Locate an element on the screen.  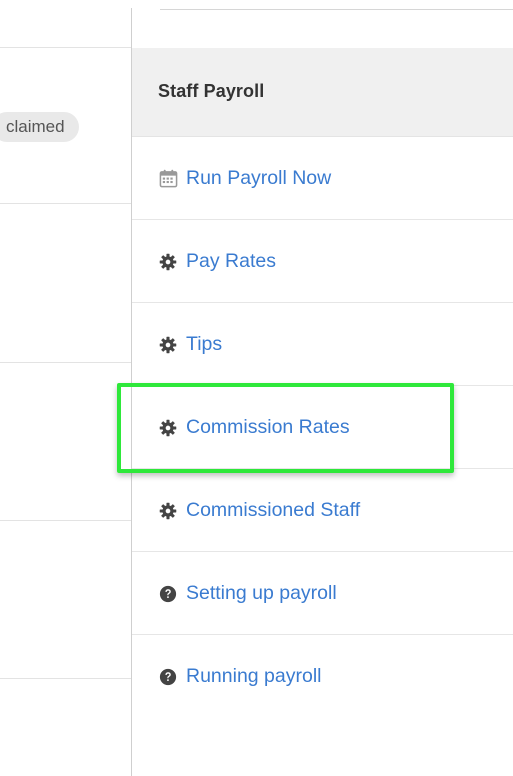
menu-item-running-payroll: Running payroll is located at coordinates (322, 676).